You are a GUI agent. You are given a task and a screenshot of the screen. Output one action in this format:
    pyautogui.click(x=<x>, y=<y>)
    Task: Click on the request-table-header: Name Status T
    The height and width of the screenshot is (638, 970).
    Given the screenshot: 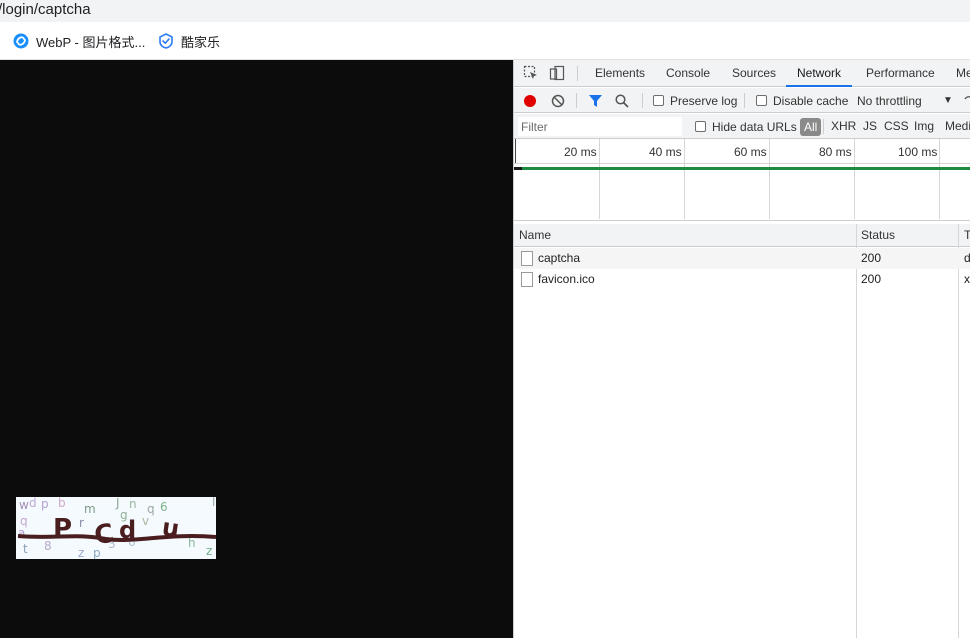 What is the action you would take?
    pyautogui.click(x=742, y=235)
    